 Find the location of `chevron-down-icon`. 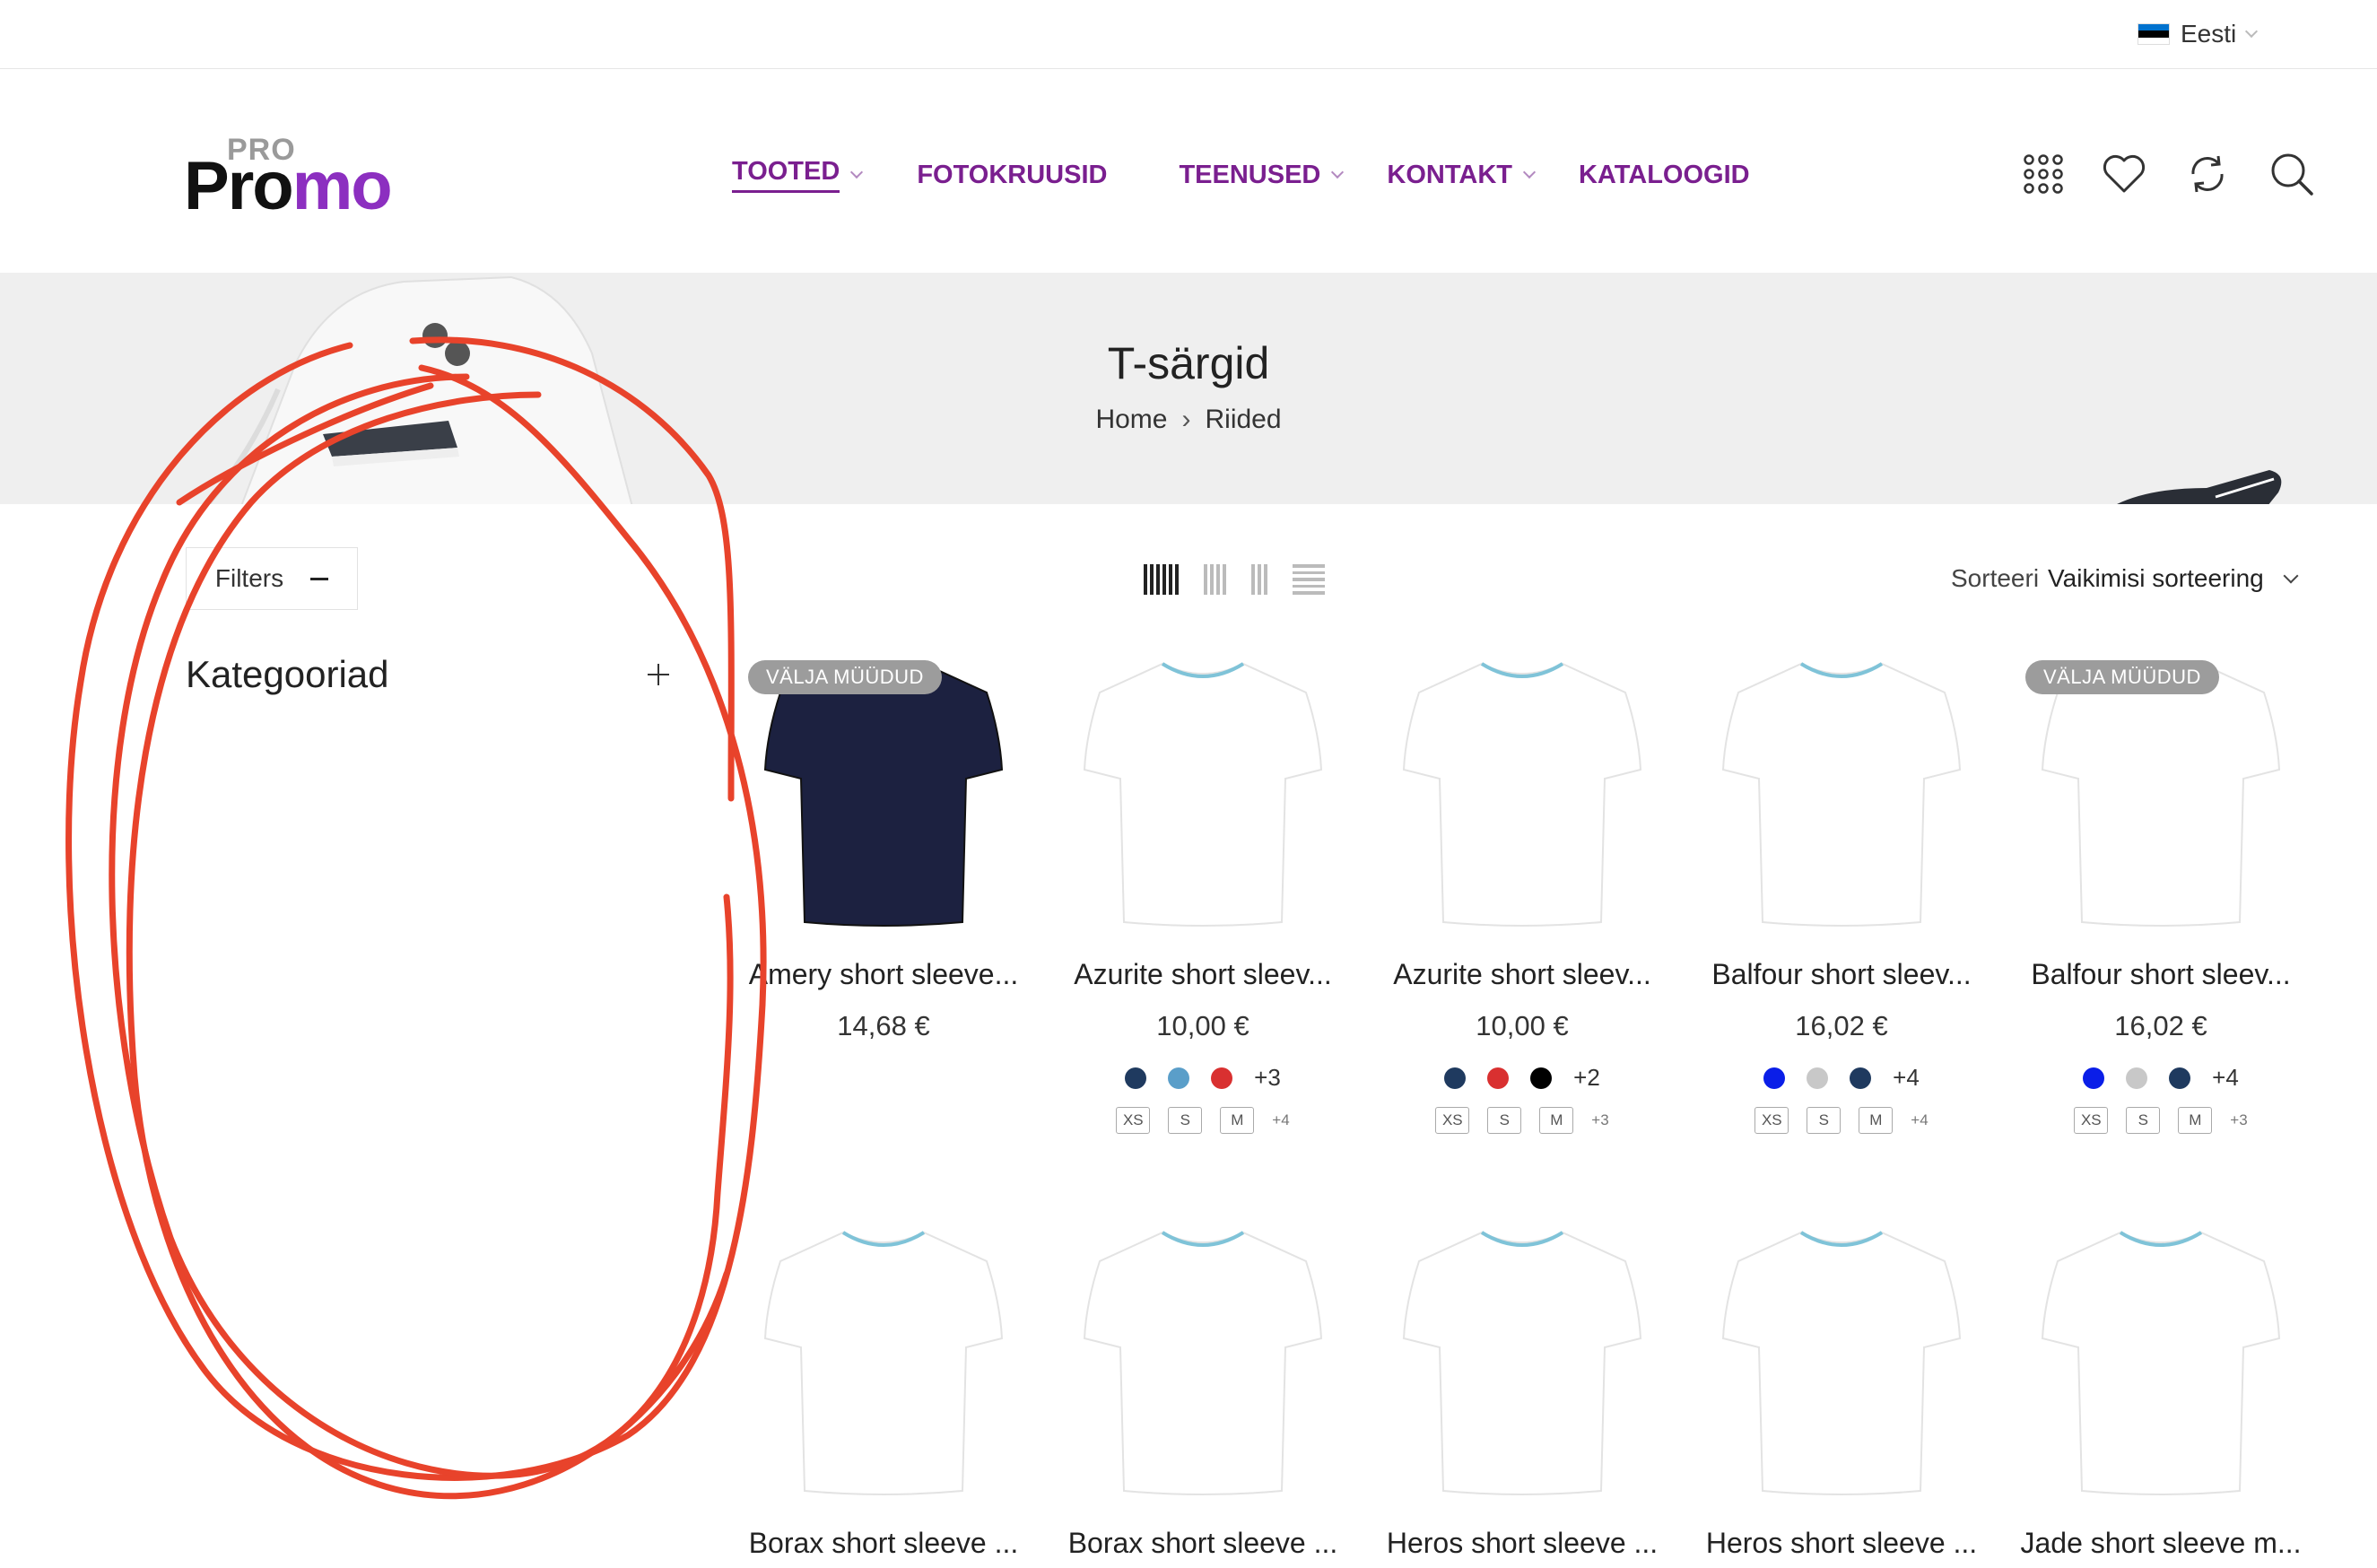

chevron-down-icon is located at coordinates (857, 172).